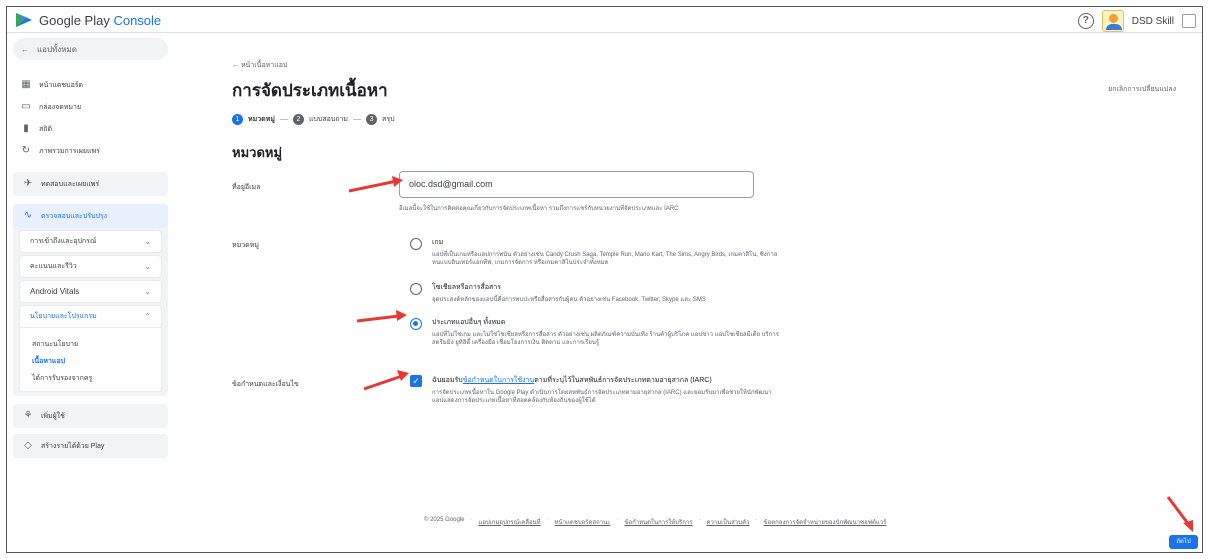 Image resolution: width=1209 pixels, height=559 pixels. What do you see at coordinates (328, 119) in the screenshot?
I see `step-2-label: แบบสอบถาม` at bounding box center [328, 119].